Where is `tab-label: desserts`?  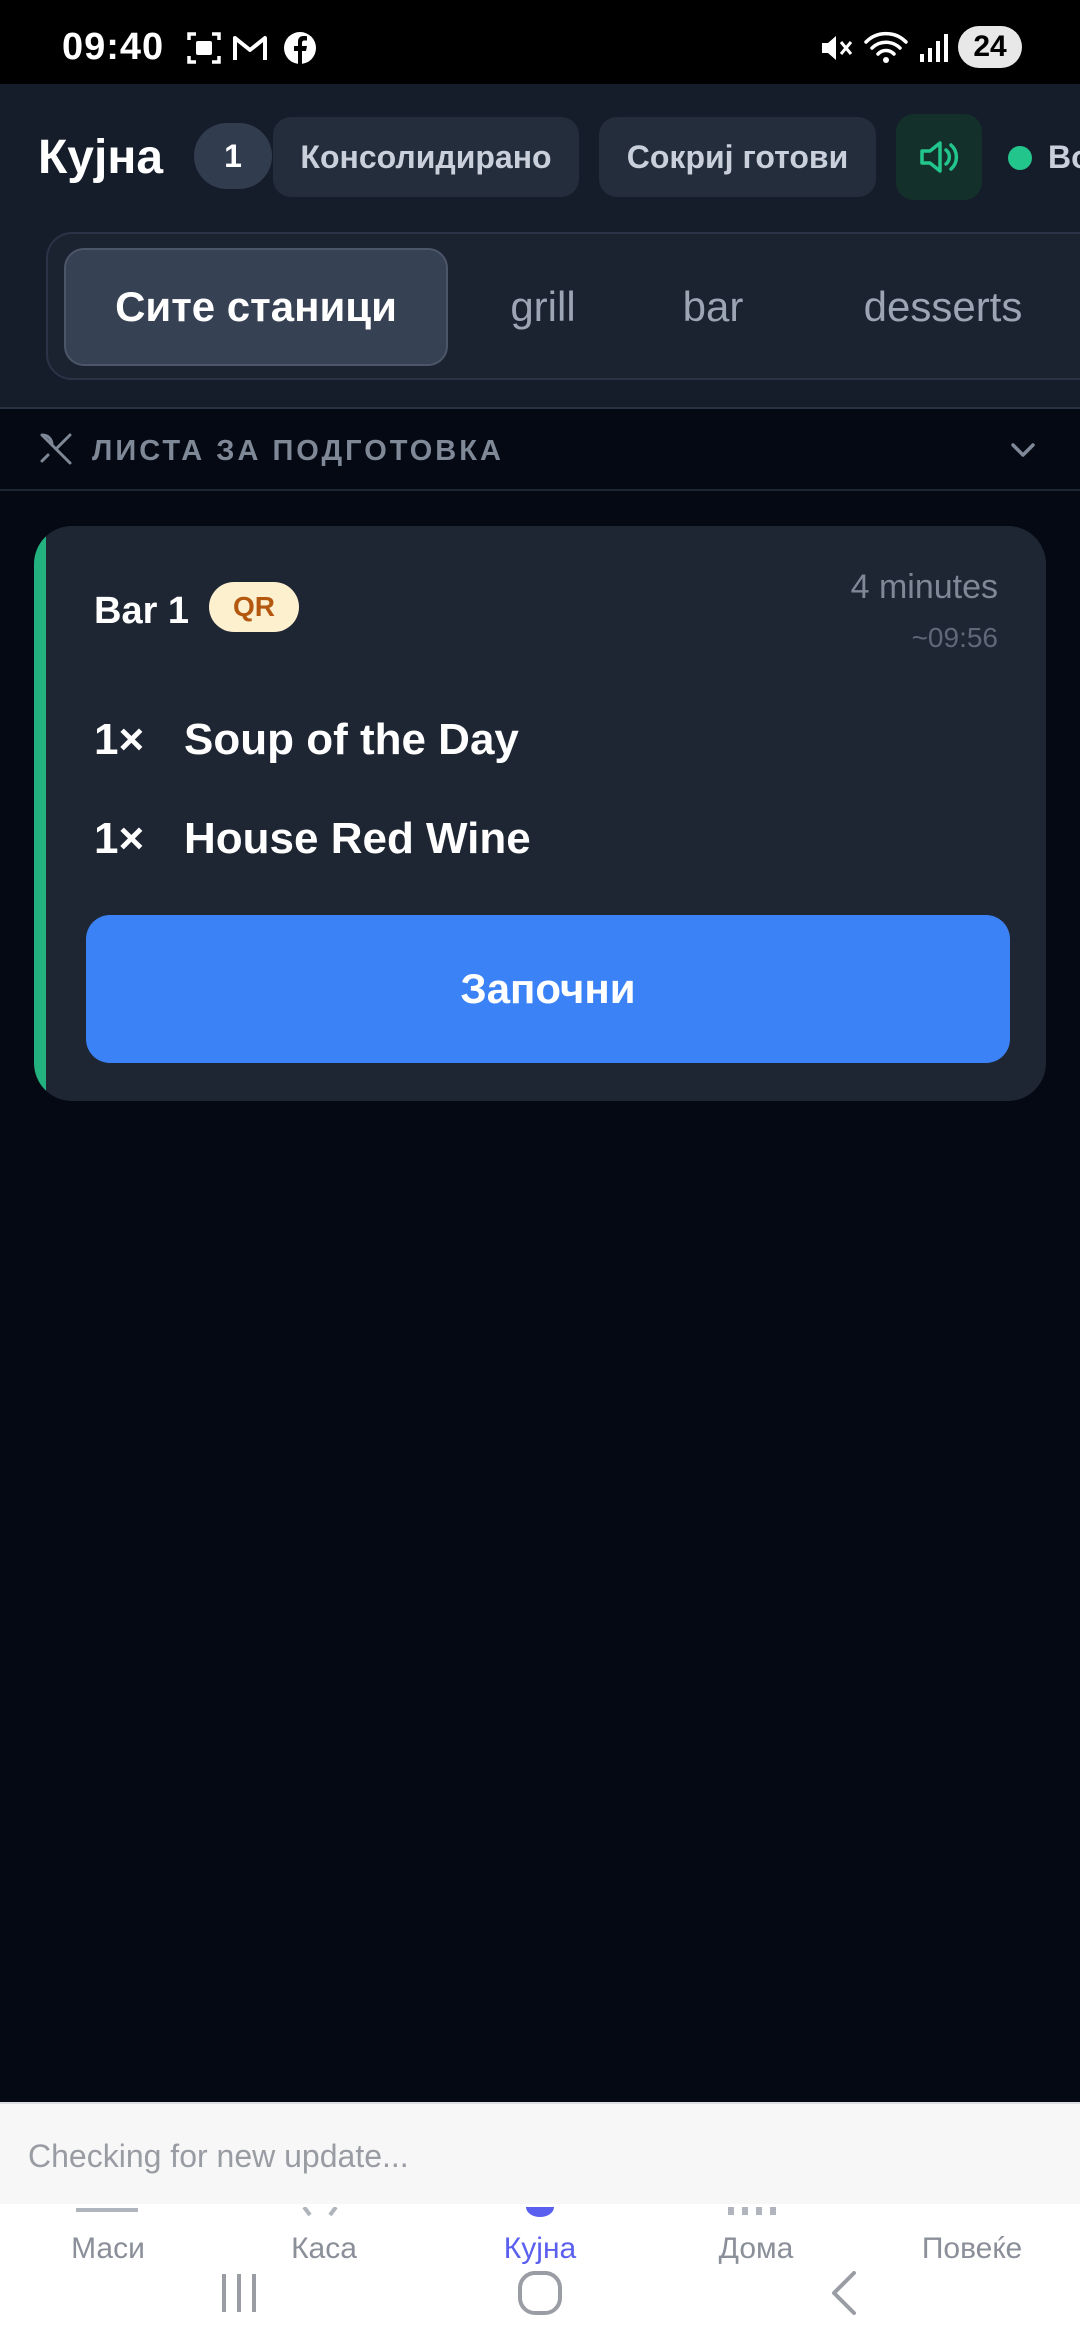 tab-label: desserts is located at coordinates (943, 306).